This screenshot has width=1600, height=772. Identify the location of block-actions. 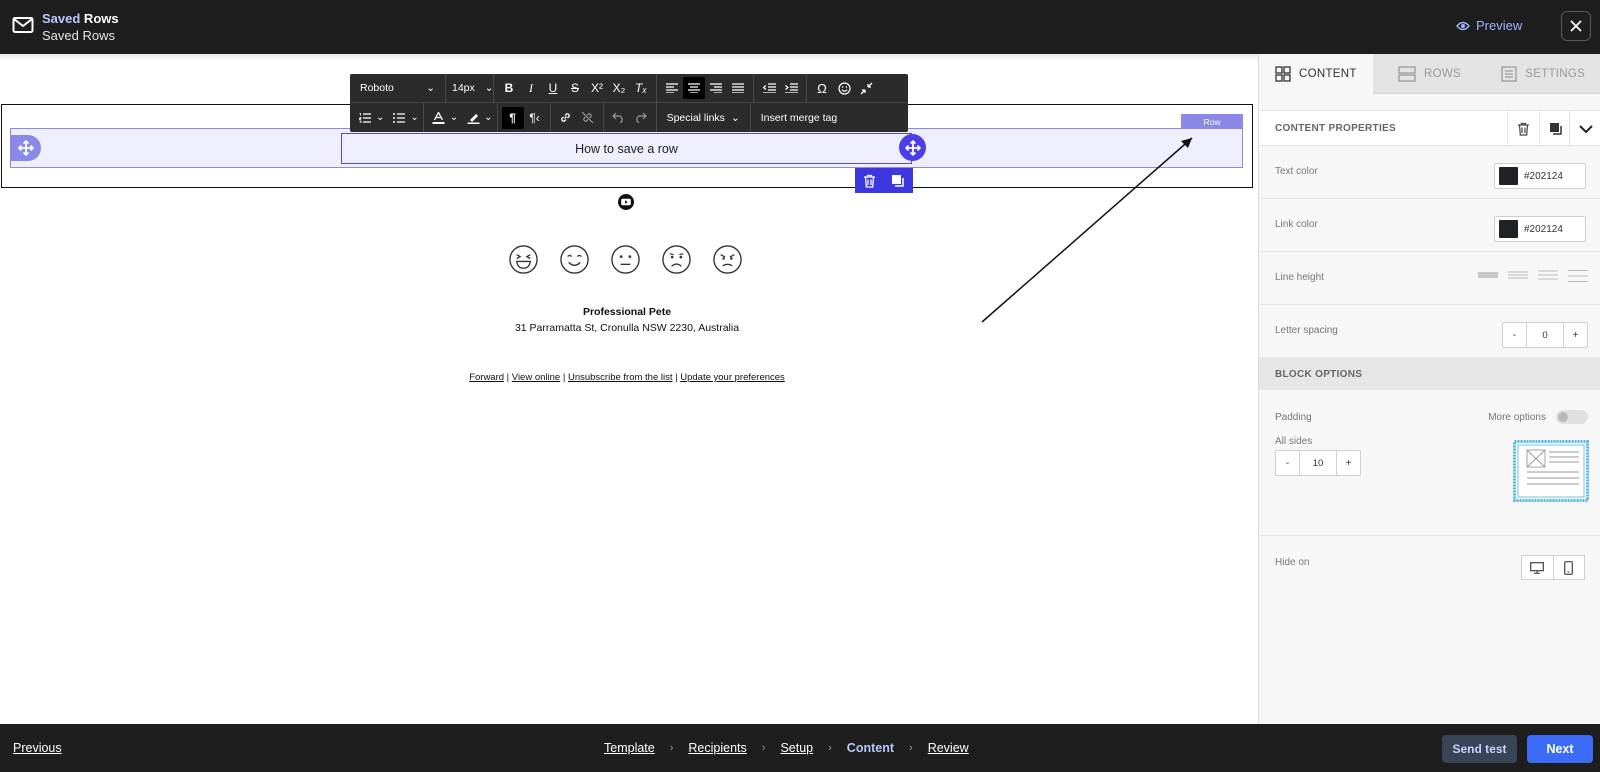
(884, 180).